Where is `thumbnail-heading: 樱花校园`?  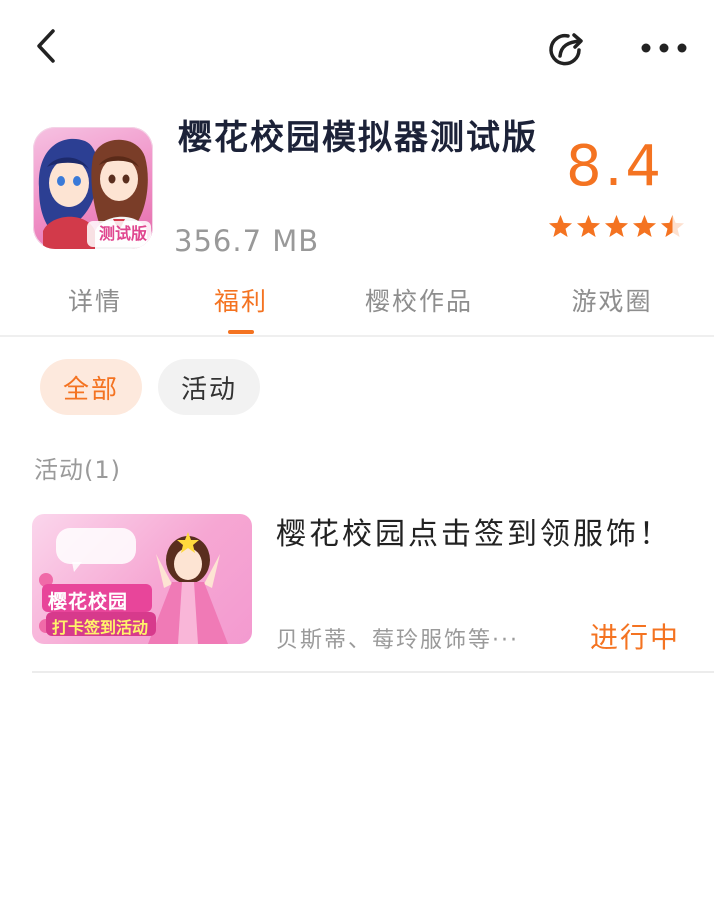 thumbnail-heading: 樱花校园 is located at coordinates (88, 602).